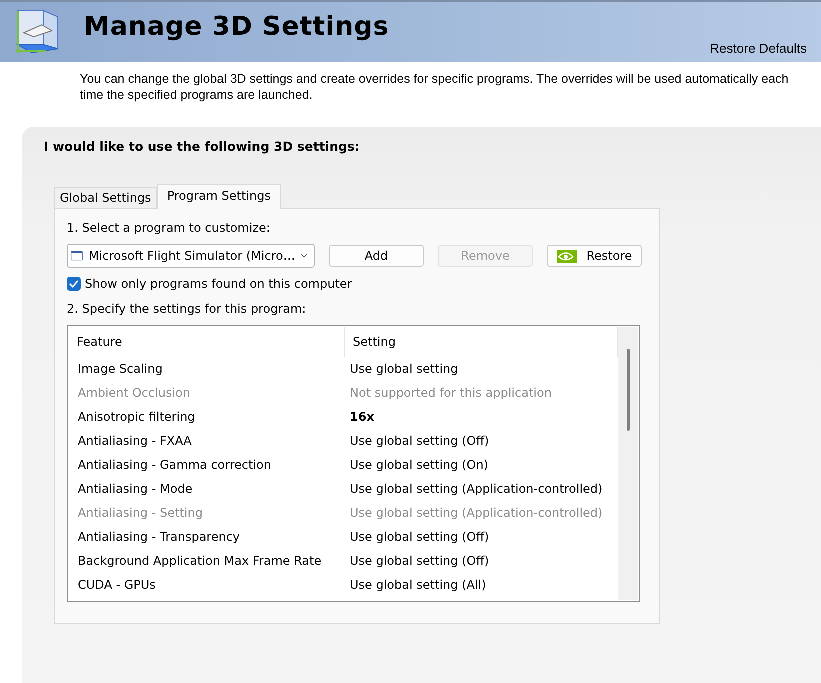 The height and width of the screenshot is (683, 821). What do you see at coordinates (628, 390) in the screenshot?
I see `scroll-thumb` at bounding box center [628, 390].